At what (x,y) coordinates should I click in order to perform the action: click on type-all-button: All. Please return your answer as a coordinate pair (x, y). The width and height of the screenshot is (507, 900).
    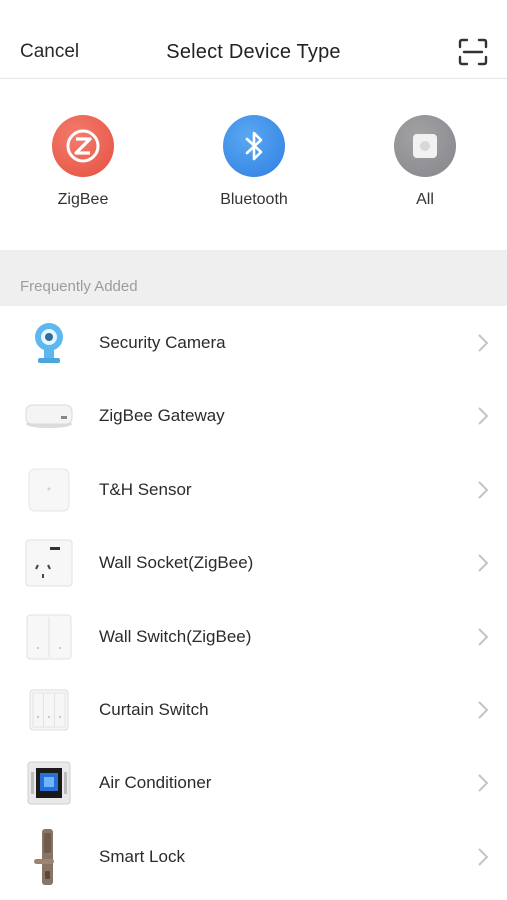
    Looking at the image, I should click on (425, 162).